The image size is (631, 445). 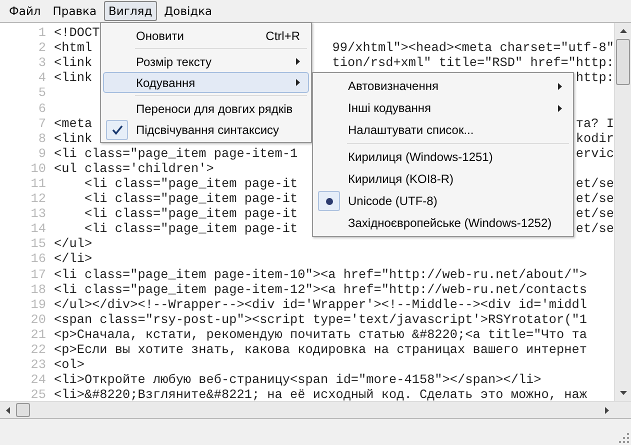 I want to click on line-number: 16, so click(x=38, y=258).